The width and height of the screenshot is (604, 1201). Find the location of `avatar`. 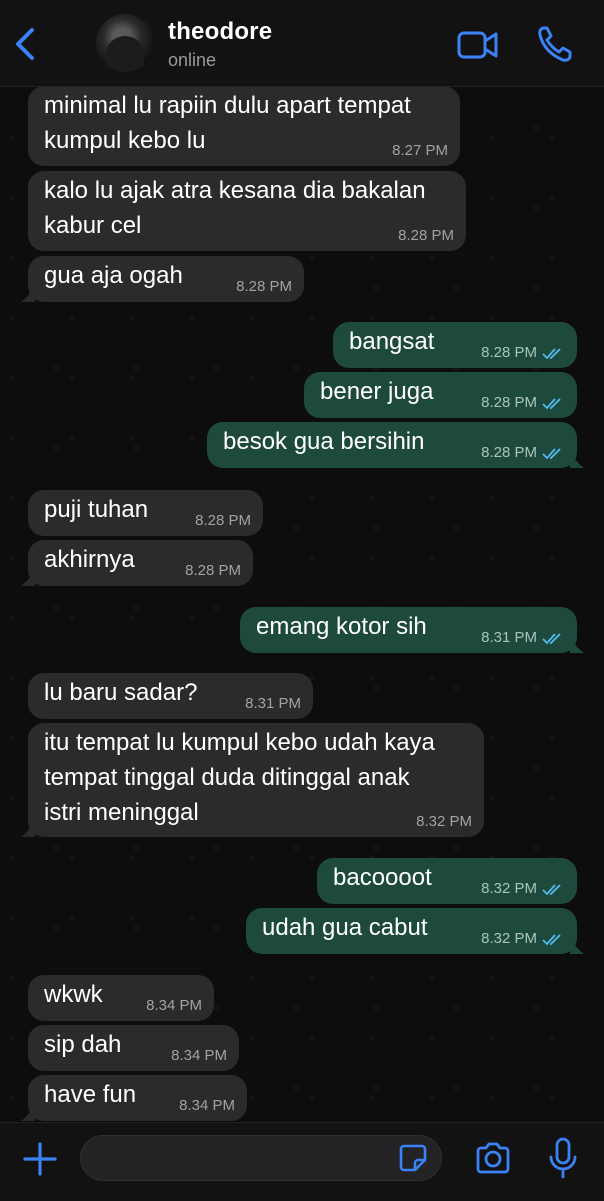

avatar is located at coordinates (125, 43).